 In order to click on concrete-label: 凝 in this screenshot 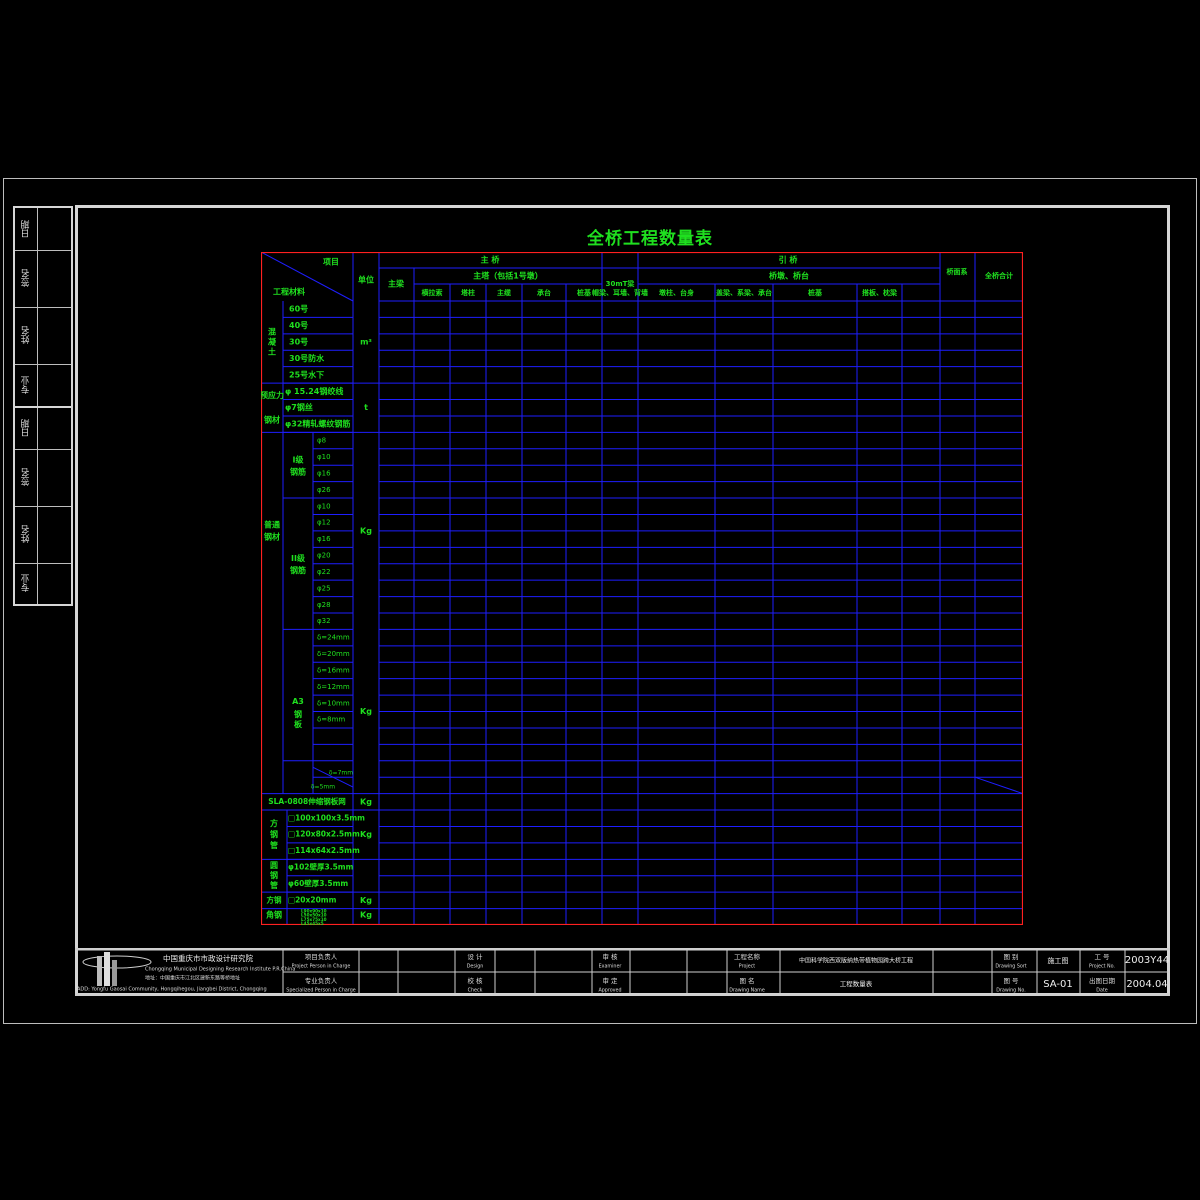, I will do `click(272, 342)`.